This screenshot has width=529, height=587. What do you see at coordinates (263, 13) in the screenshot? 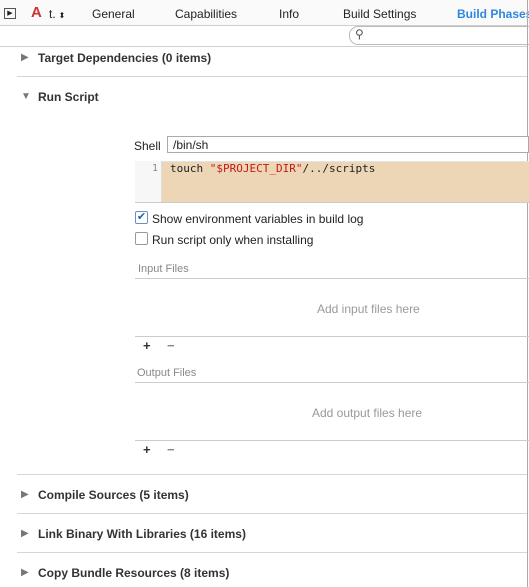
I see `editor-tab-bar` at bounding box center [263, 13].